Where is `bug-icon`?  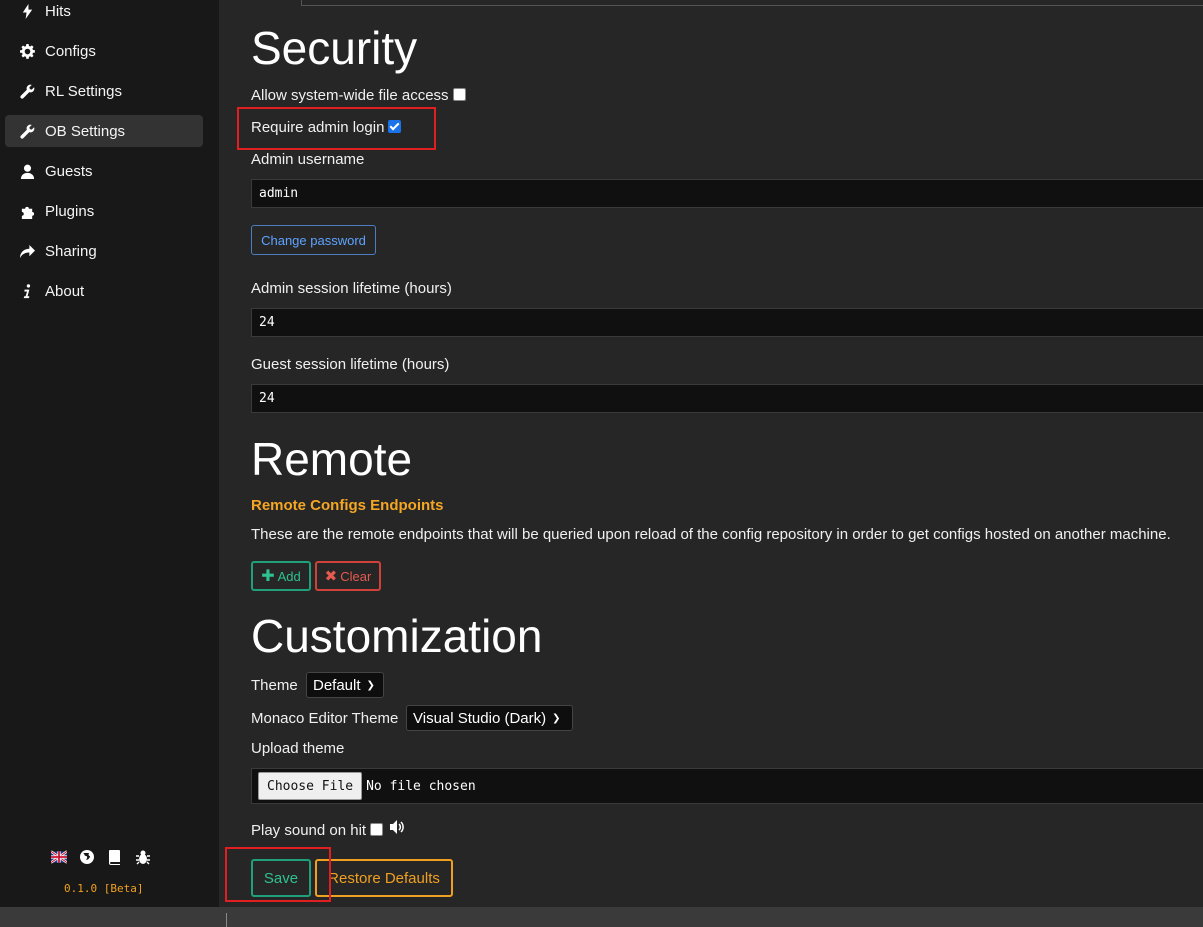 bug-icon is located at coordinates (143, 857).